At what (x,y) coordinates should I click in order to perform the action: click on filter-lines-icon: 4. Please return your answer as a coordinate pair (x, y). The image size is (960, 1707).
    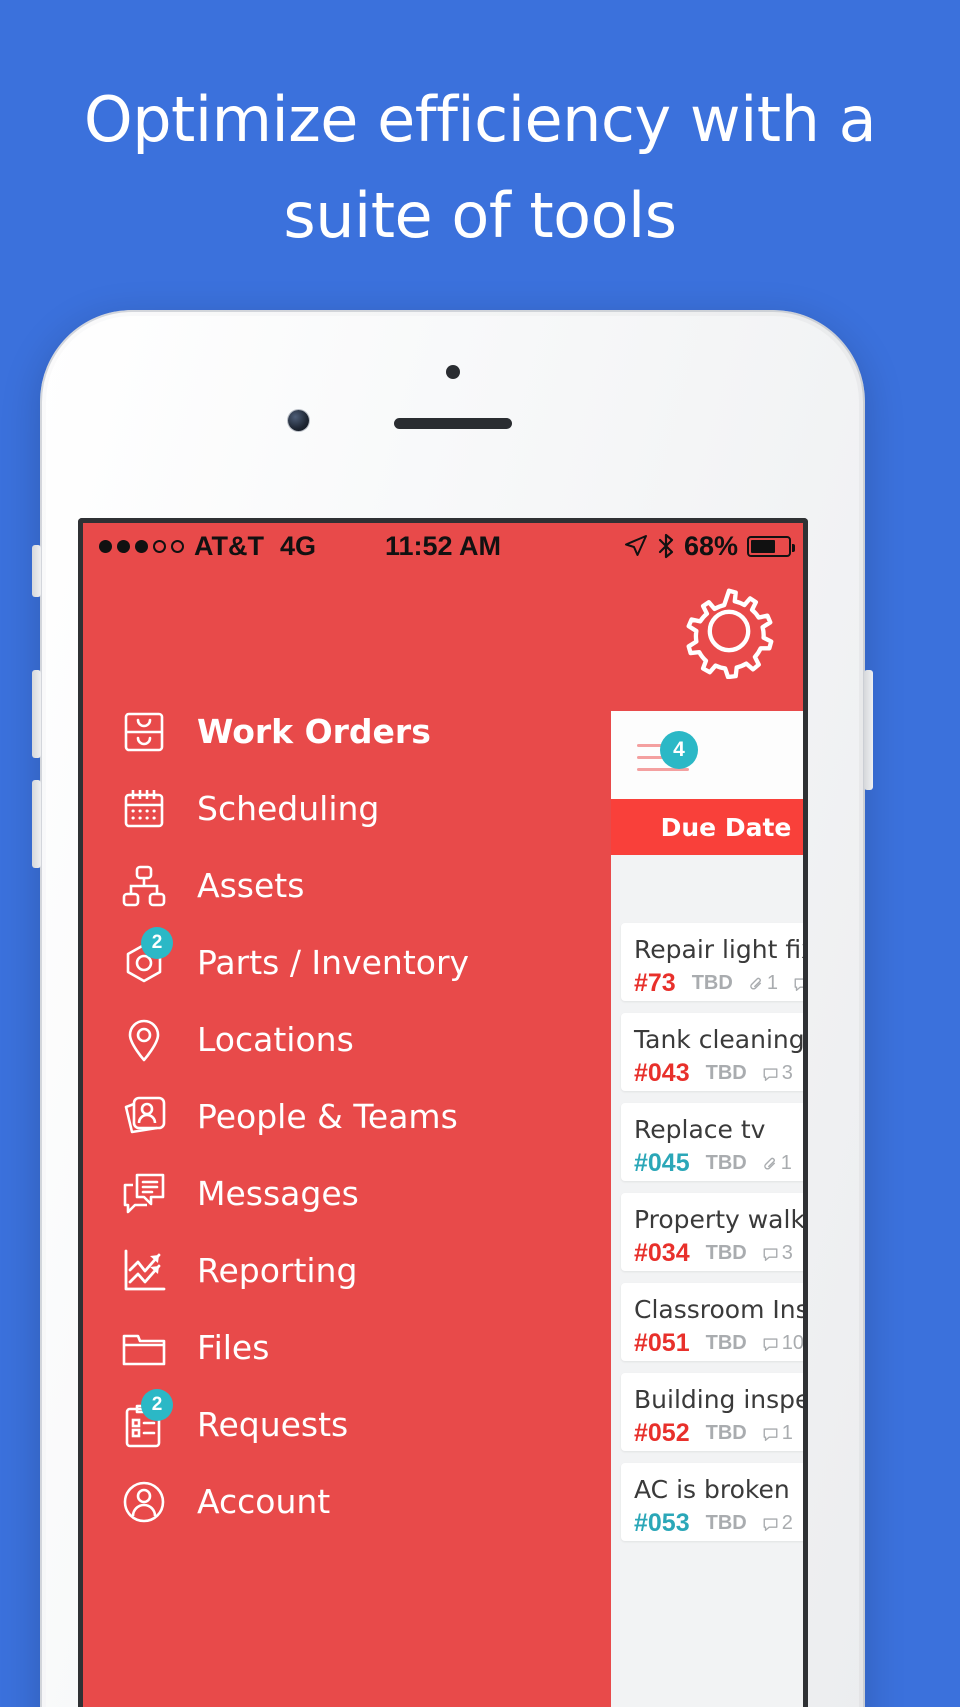
    Looking at the image, I should click on (667, 753).